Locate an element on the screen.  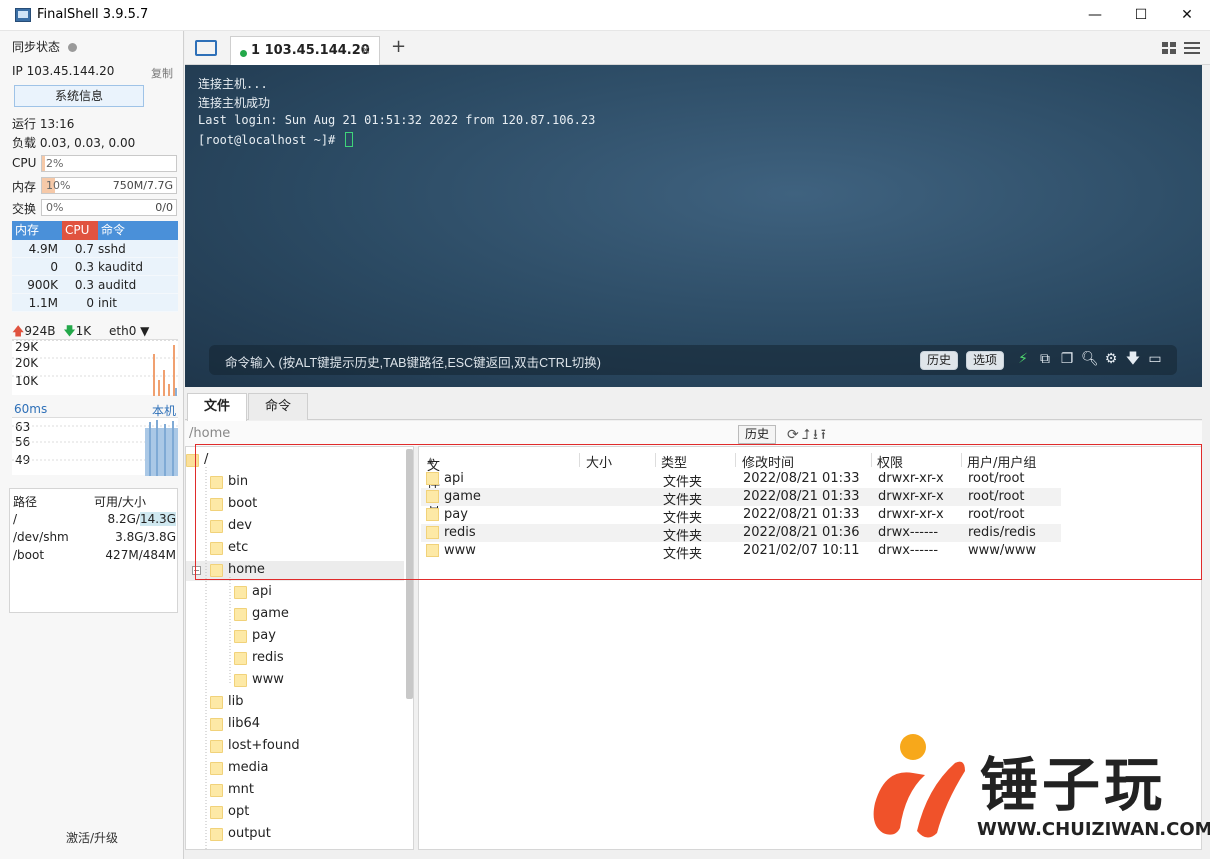
search-icon: 🔍︎ is located at coordinates (1090, 359).